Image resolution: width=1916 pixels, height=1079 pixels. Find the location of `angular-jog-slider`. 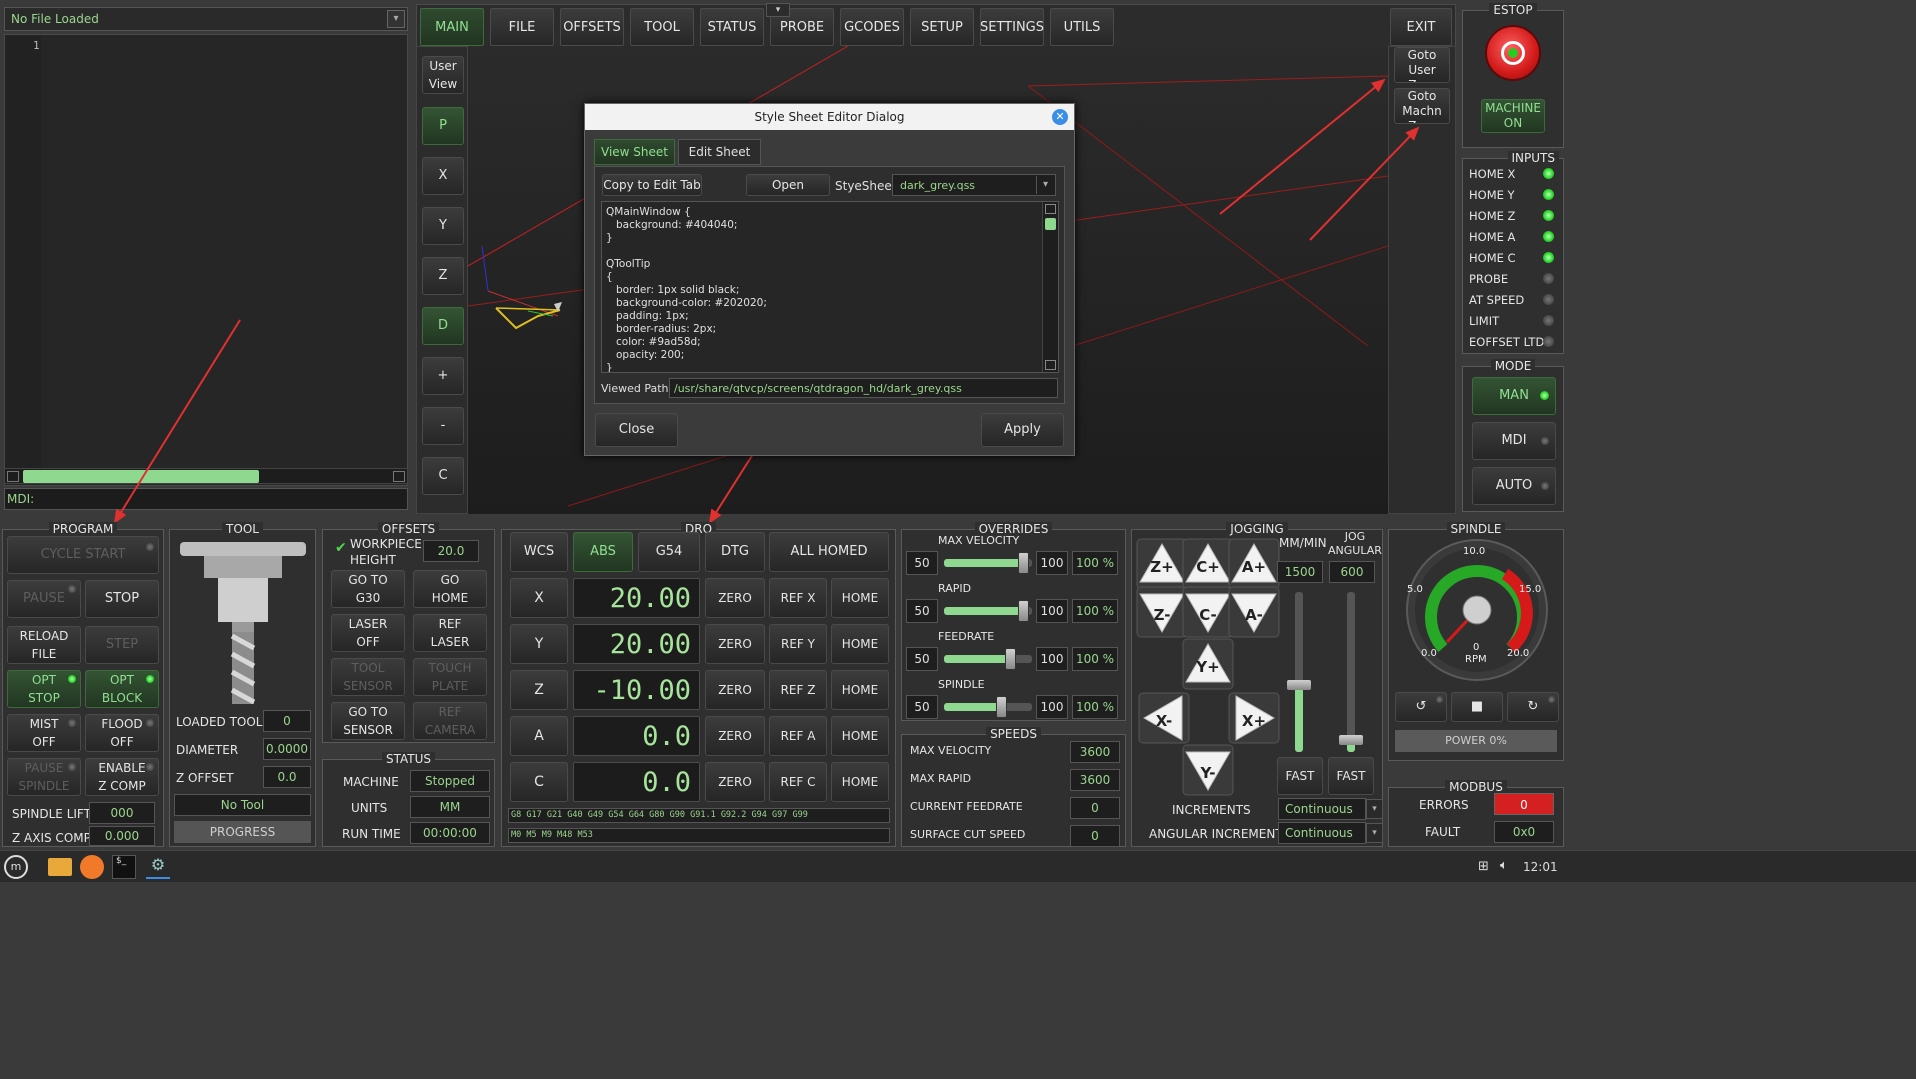

angular-jog-slider is located at coordinates (1351, 672).